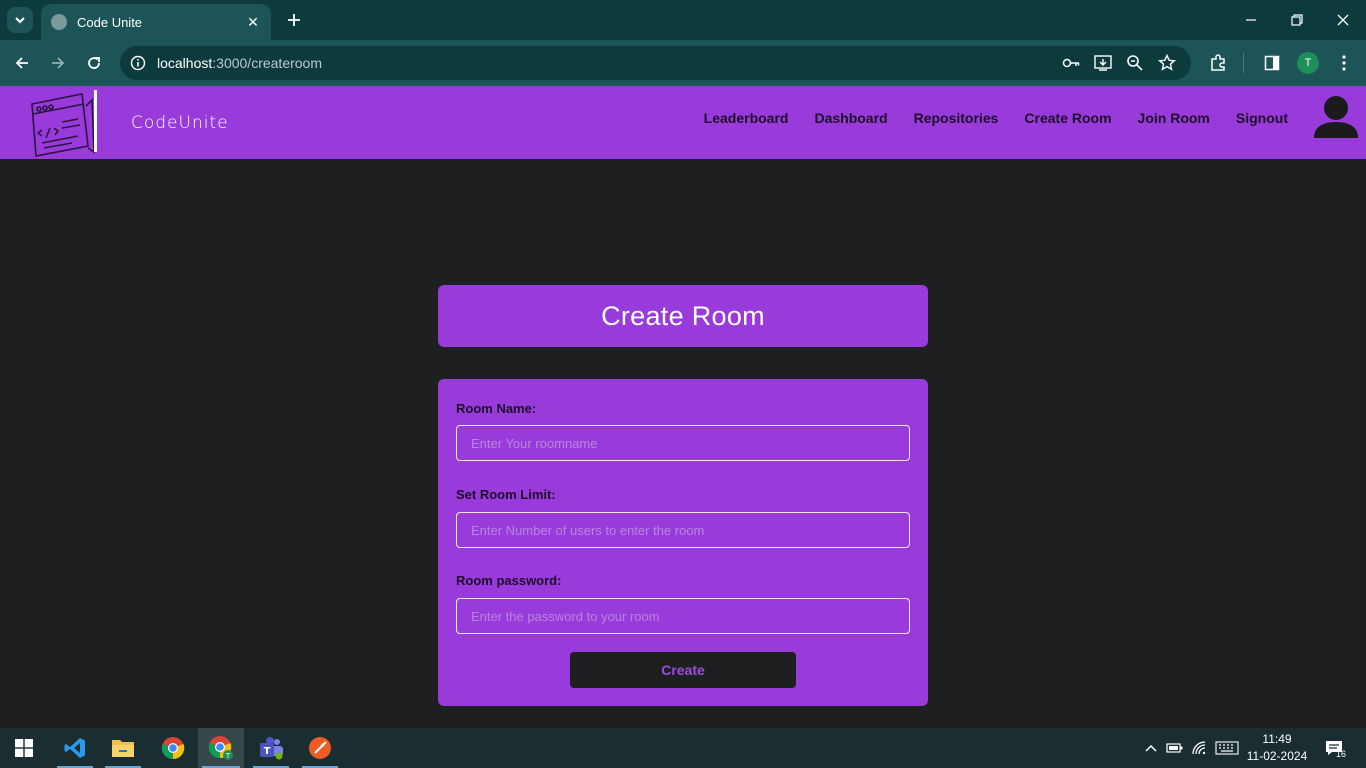 This screenshot has height=768, width=1366. Describe the element at coordinates (683, 748) in the screenshot. I see `windows-taskbar: T T 11:49 11-02-2024` at that location.